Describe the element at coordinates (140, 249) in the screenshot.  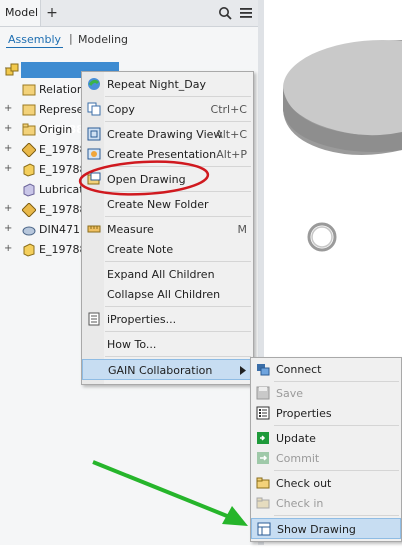
I see `menu-item-label: Create Note` at that location.